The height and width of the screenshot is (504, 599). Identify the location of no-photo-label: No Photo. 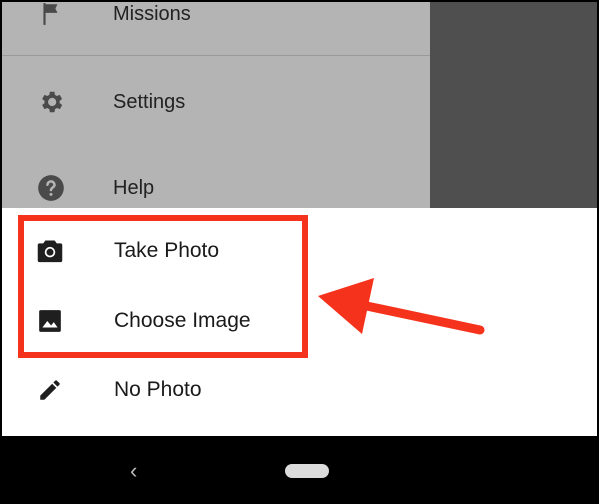
(158, 389).